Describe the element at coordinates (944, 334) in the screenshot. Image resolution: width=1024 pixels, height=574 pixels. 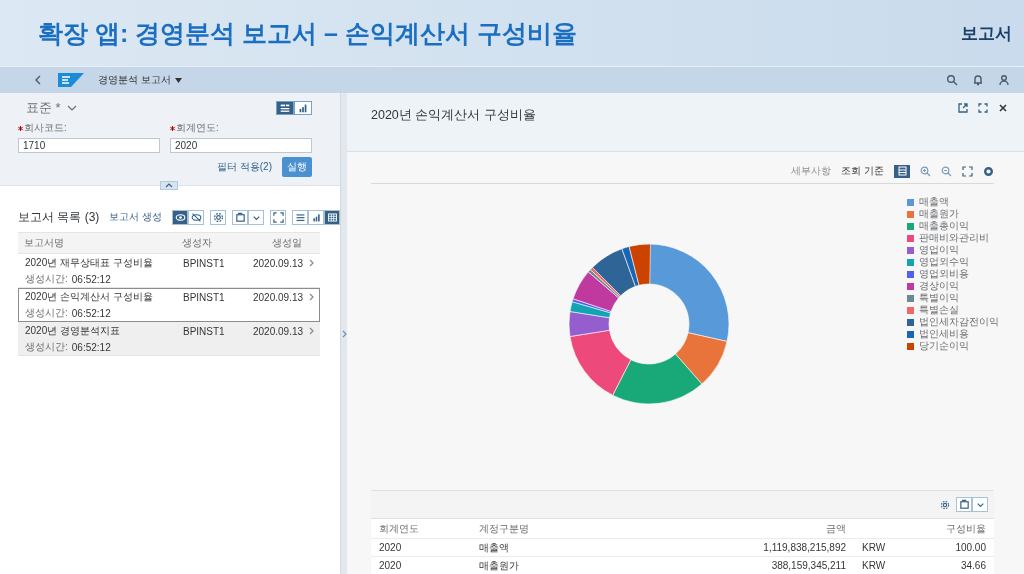
I see `legend-label: 법인세비용` at that location.